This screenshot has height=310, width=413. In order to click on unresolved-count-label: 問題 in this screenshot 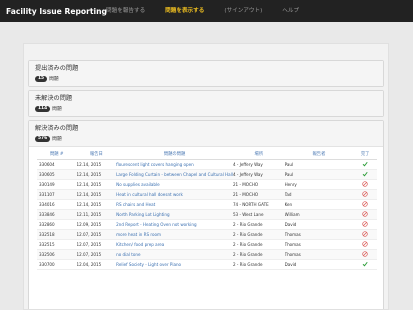, I will do `click(57, 109)`.